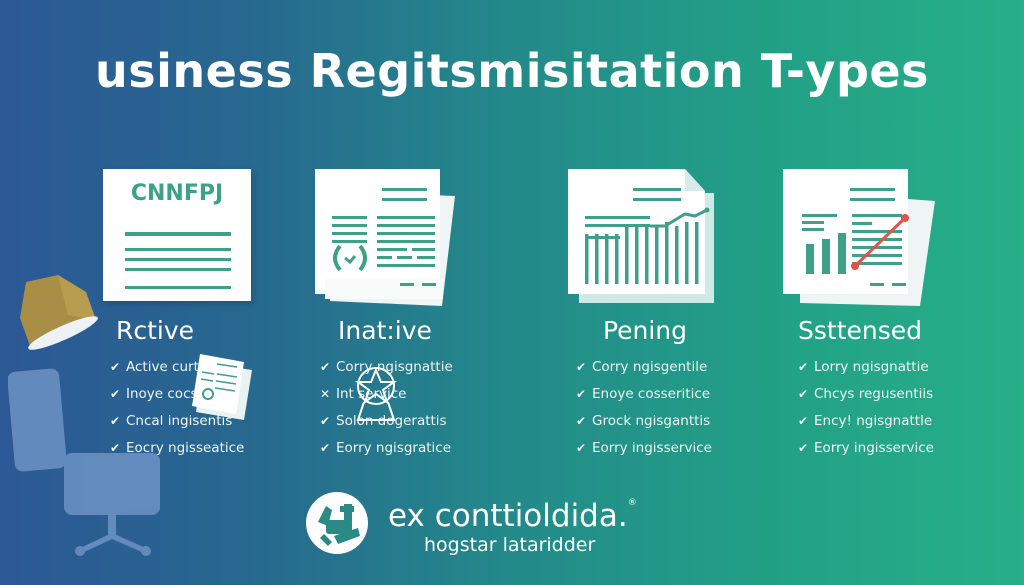 This screenshot has height=585, width=1024. What do you see at coordinates (641, 236) in the screenshot?
I see `chart-document-icon` at bounding box center [641, 236].